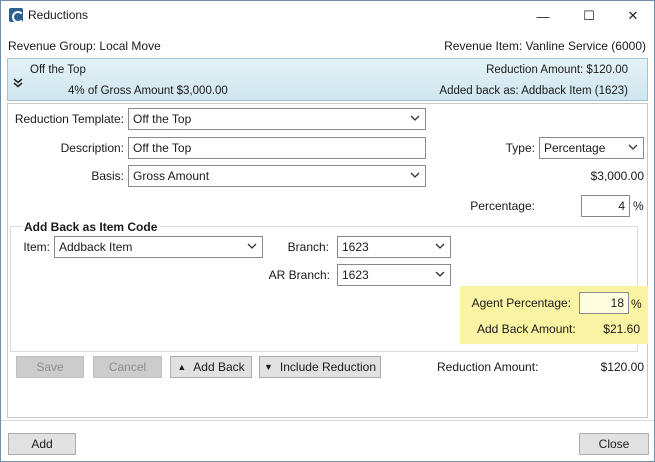 The height and width of the screenshot is (462, 655). Describe the element at coordinates (622, 367) in the screenshot. I see `reduction-amount-value: $120.00` at that location.